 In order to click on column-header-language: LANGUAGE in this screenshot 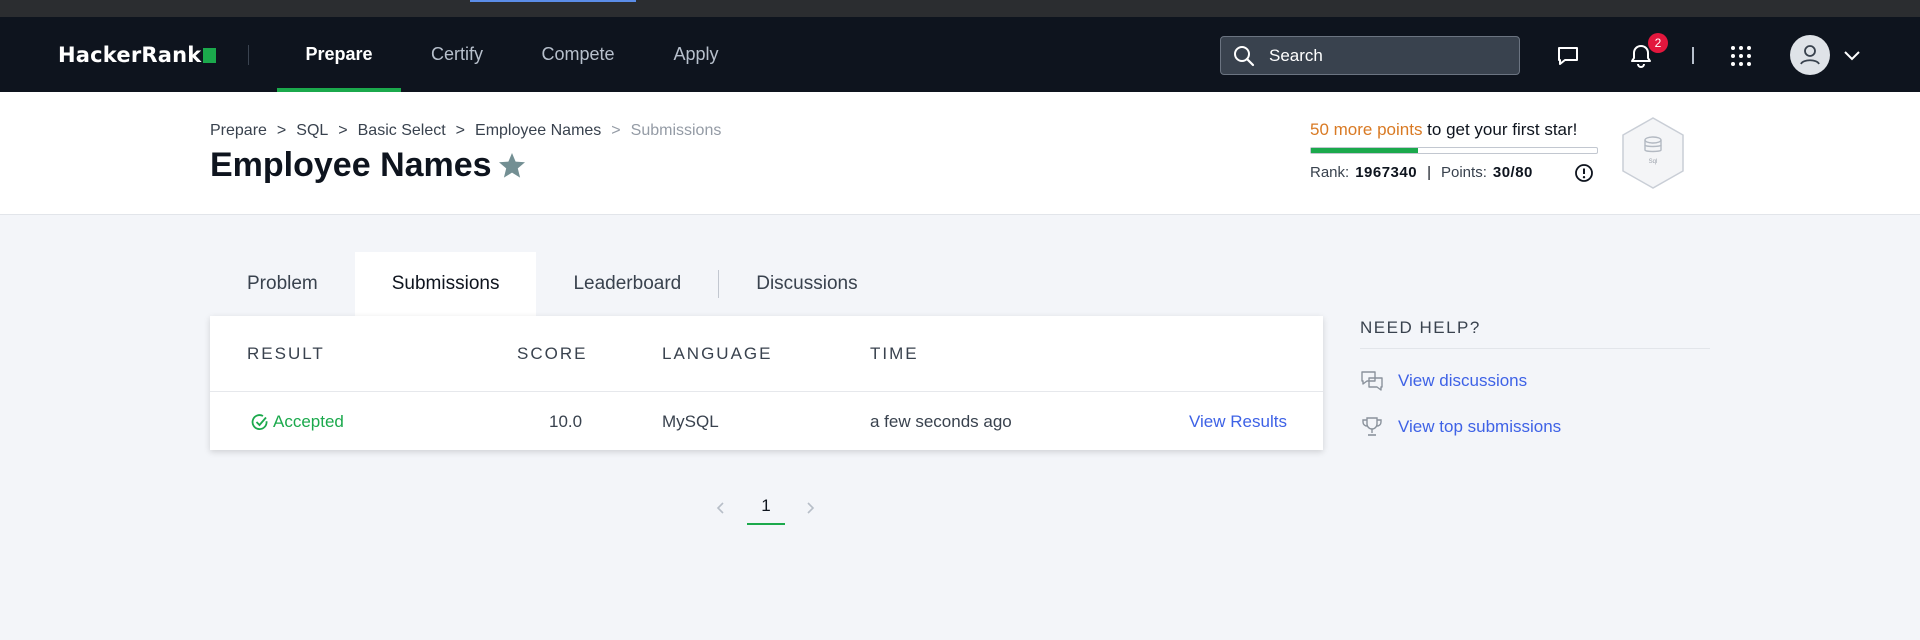, I will do `click(717, 353)`.